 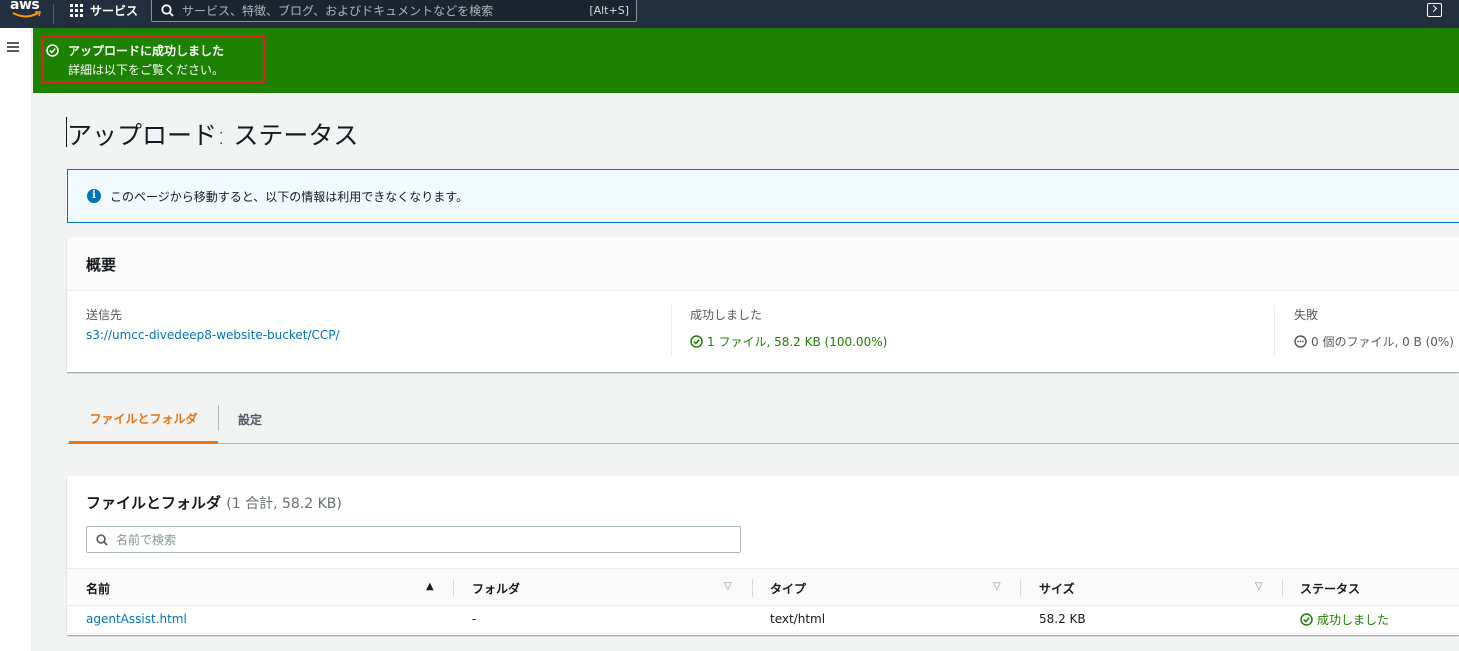 I want to click on info-alert: i このページから移動すると、以下の情報は利用できなくなります。, so click(x=763, y=196).